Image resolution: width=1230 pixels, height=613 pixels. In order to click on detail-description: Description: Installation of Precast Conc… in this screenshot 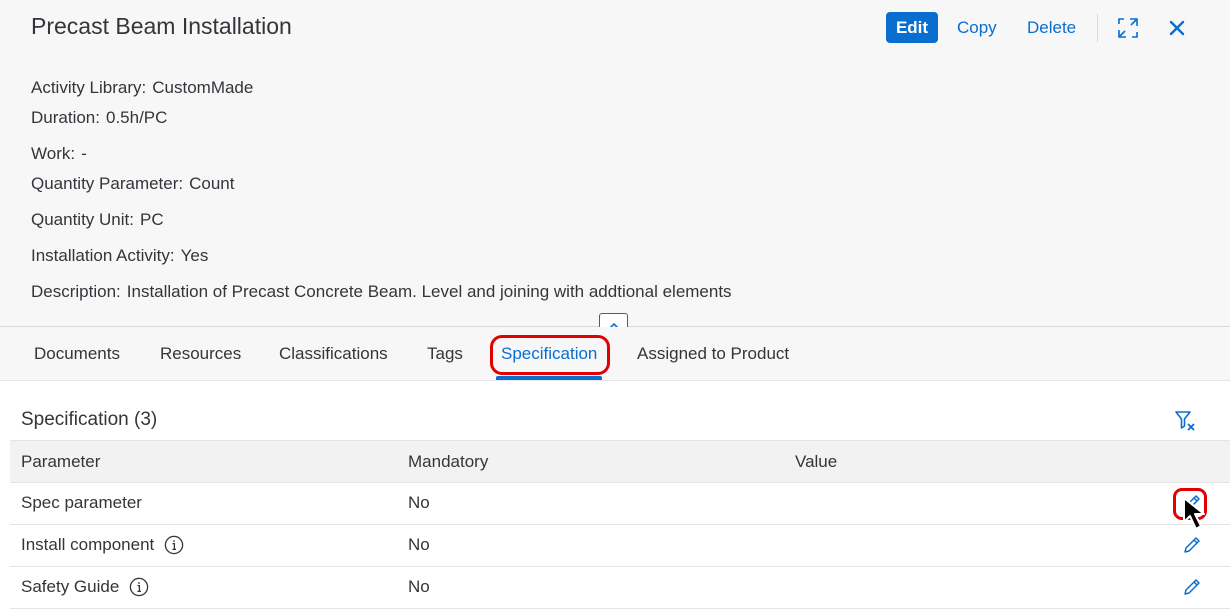, I will do `click(381, 292)`.